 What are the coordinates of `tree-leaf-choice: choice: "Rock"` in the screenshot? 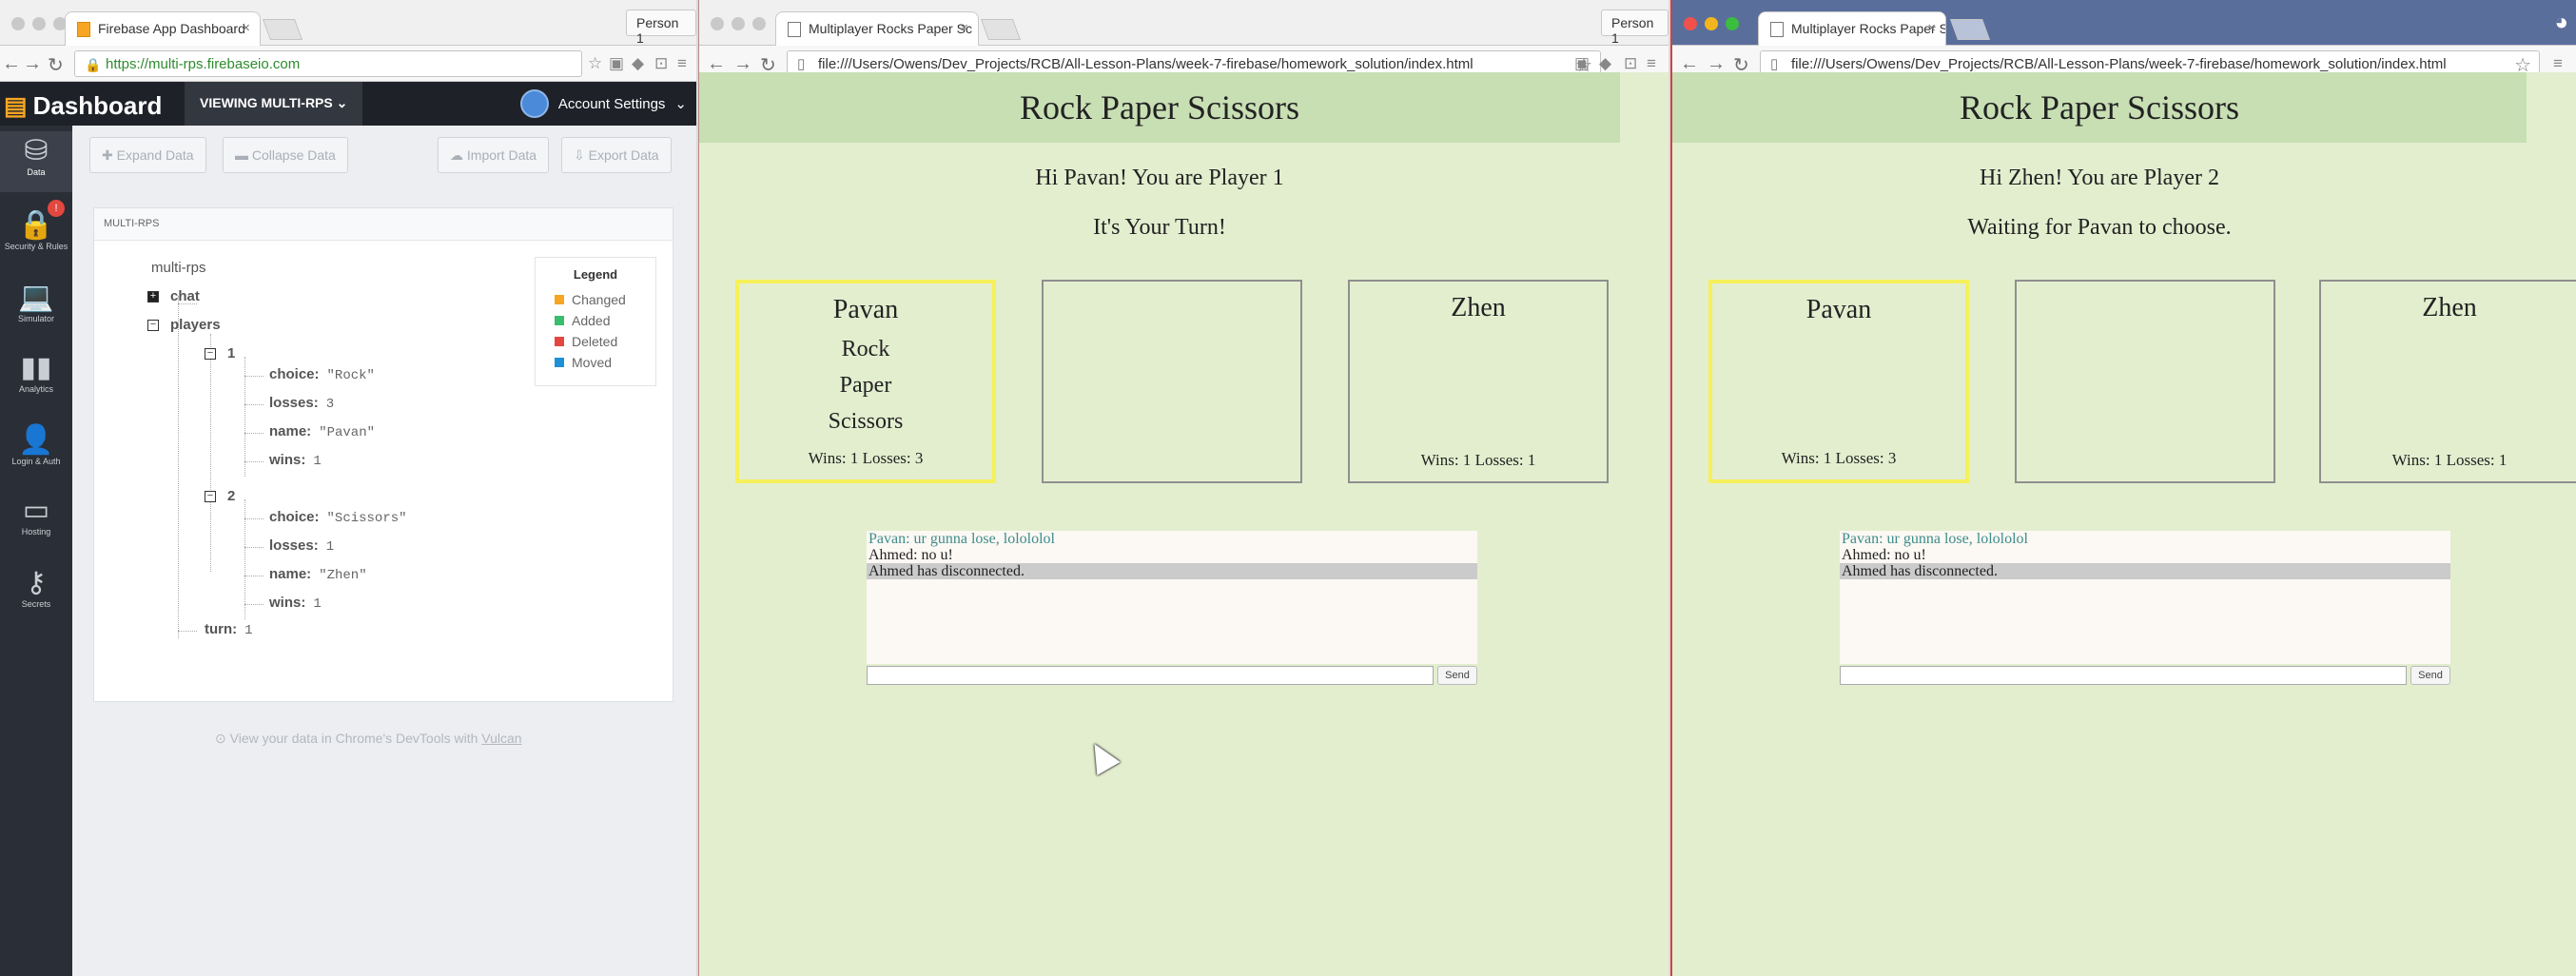 It's located at (322, 374).